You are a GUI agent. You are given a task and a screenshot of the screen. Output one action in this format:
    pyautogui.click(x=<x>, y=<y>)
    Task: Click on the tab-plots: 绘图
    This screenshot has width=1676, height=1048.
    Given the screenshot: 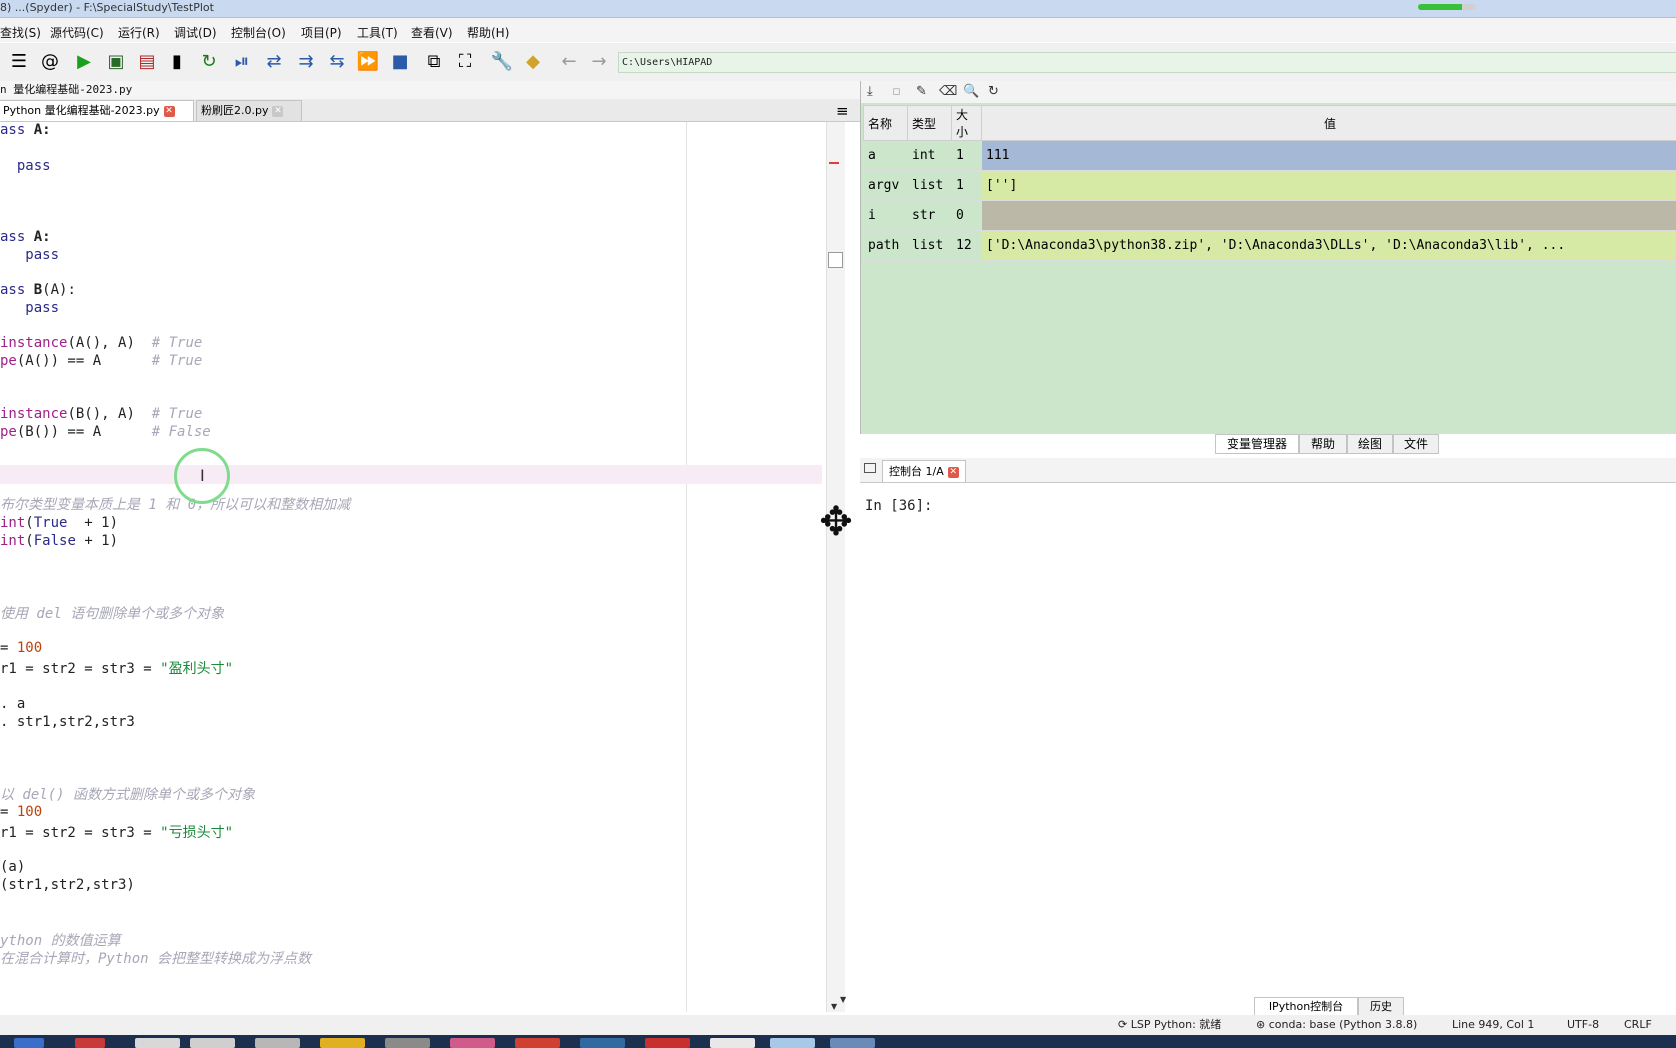 What is the action you would take?
    pyautogui.click(x=1370, y=444)
    